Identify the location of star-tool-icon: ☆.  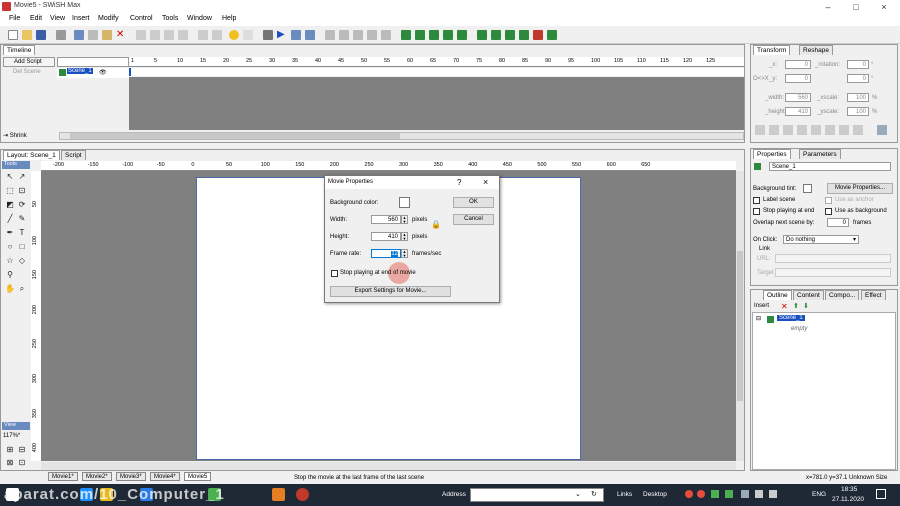
(10, 261).